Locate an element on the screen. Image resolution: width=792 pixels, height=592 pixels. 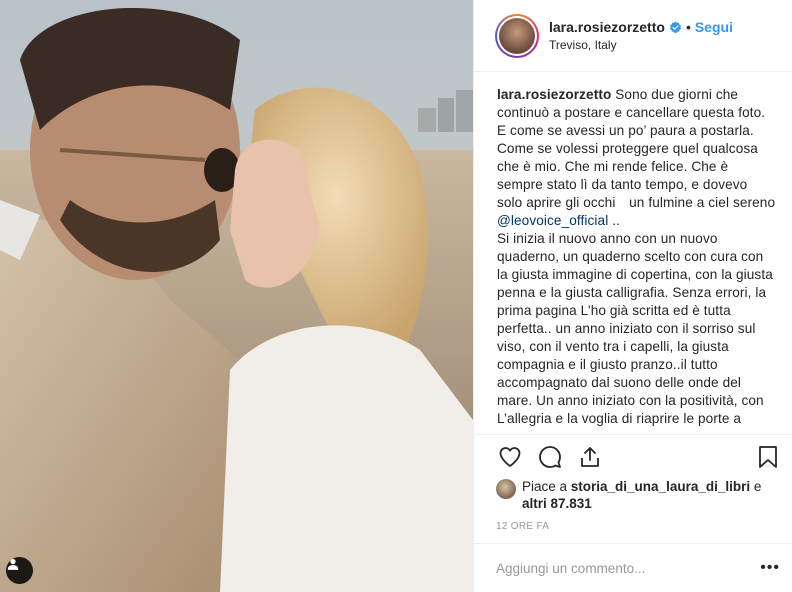
caption-username-link: lara.rosiezorzetto is located at coordinates (554, 94).